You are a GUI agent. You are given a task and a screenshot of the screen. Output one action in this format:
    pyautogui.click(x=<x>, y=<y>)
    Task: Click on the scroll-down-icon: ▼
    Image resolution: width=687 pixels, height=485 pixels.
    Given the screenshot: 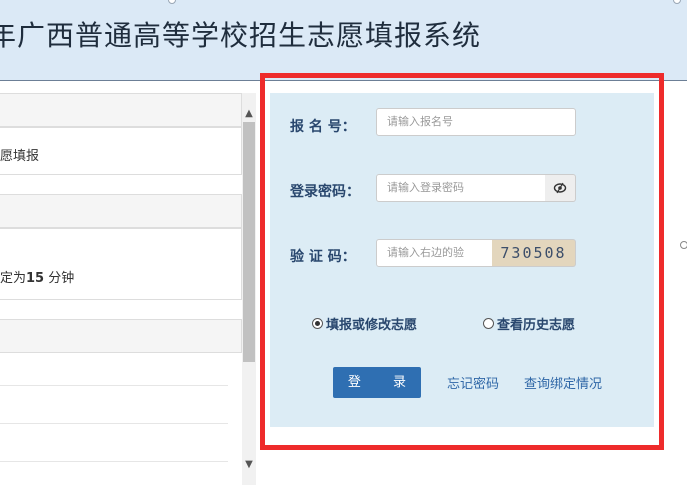 What is the action you would take?
    pyautogui.click(x=249, y=465)
    